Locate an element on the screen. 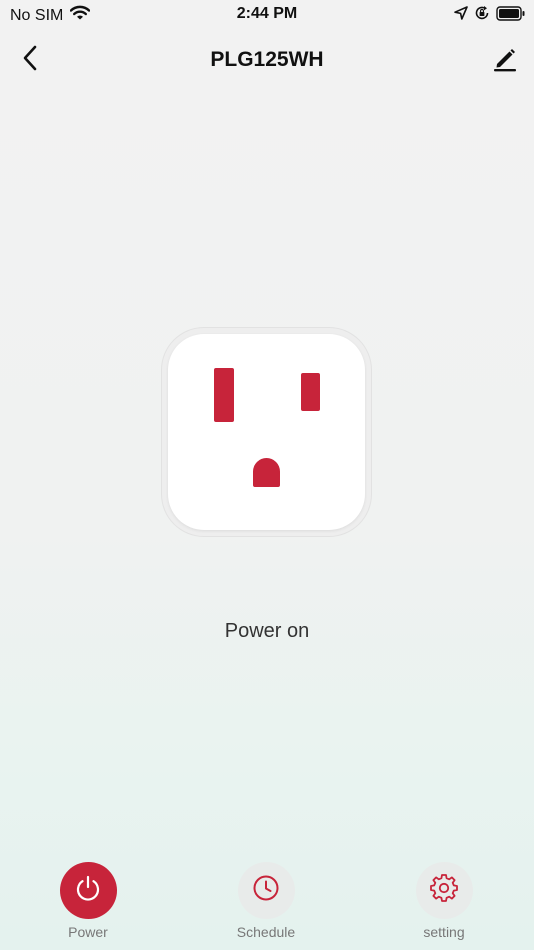 The image size is (534, 950). location-arrow-icon is located at coordinates (461, 15).